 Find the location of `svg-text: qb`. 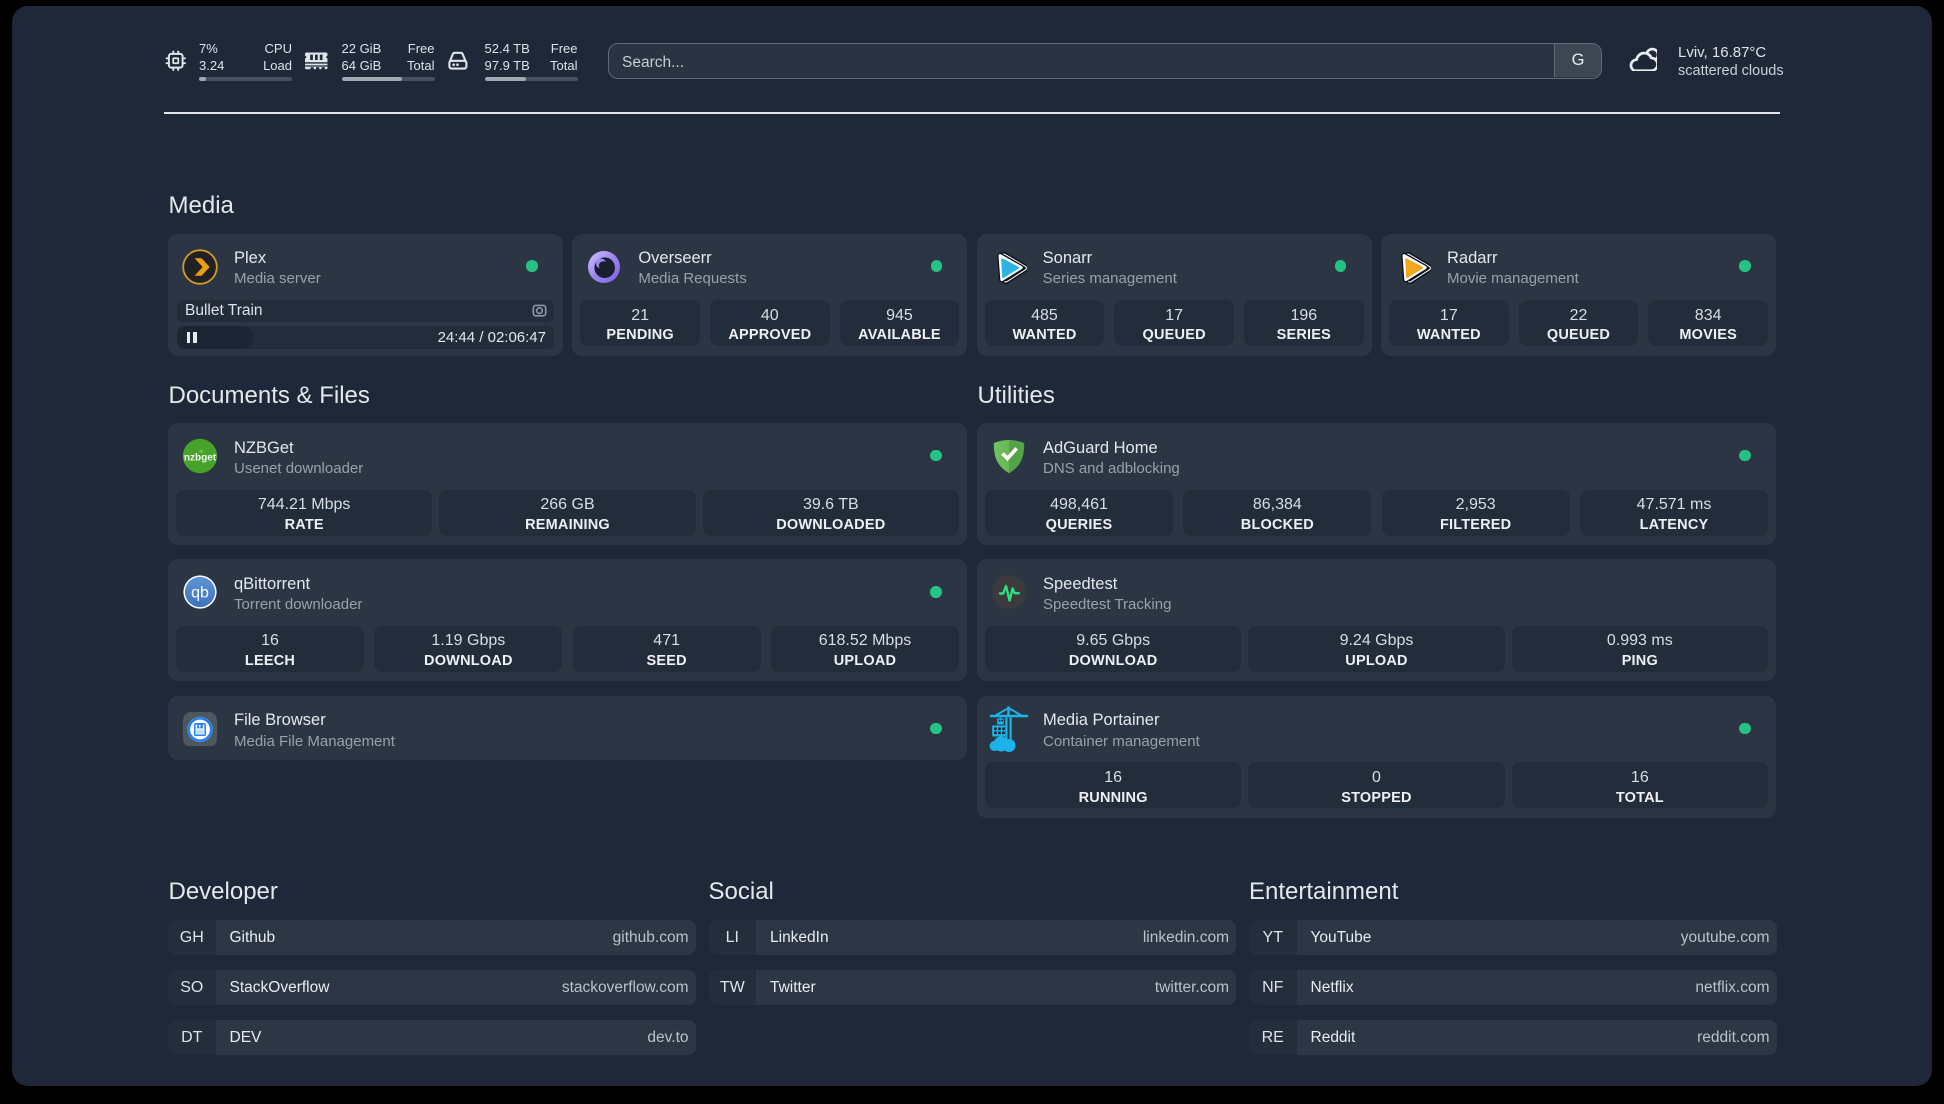

svg-text: qb is located at coordinates (200, 593).